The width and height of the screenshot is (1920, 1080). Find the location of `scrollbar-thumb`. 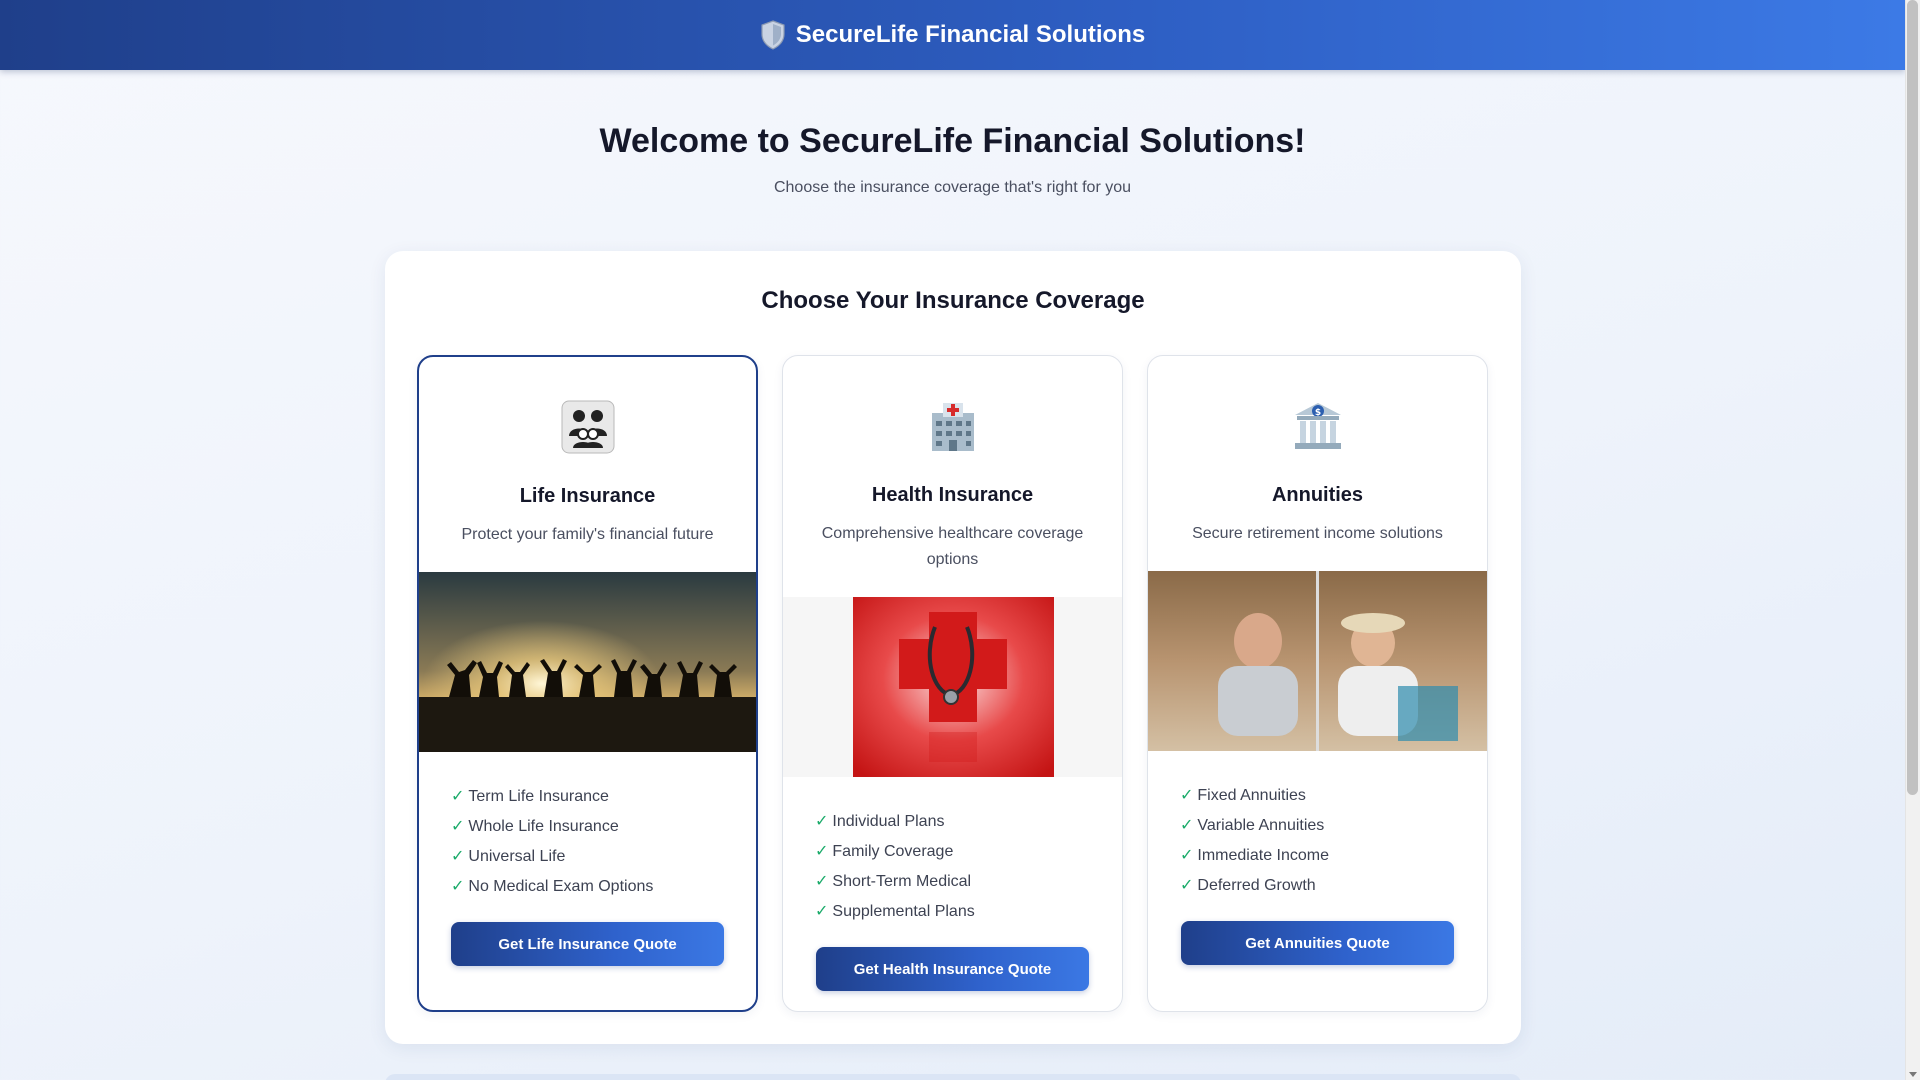

scrollbar-thumb is located at coordinates (1912, 397).